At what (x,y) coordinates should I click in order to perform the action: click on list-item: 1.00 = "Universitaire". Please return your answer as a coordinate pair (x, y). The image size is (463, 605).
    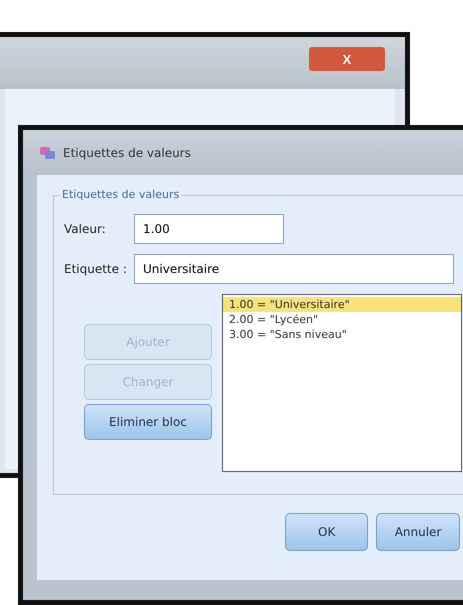
    Looking at the image, I should click on (342, 304).